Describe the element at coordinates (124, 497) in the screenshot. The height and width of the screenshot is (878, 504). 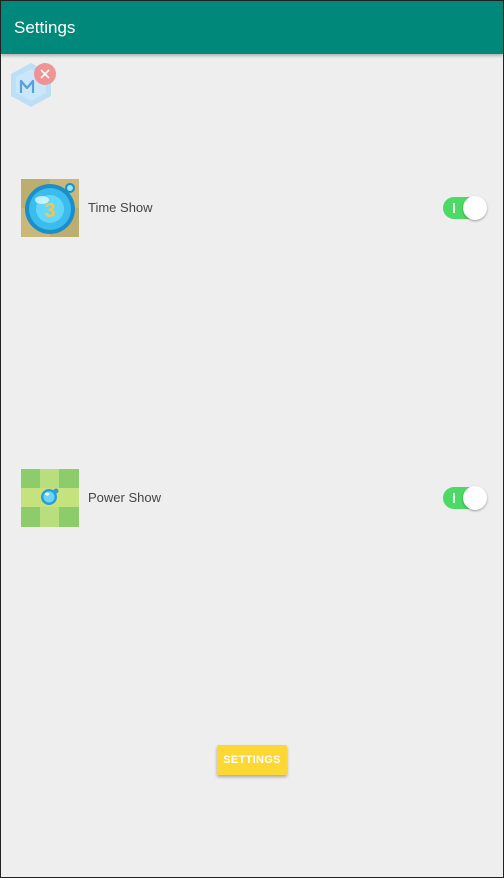
I see `setting-label: Power Show` at that location.